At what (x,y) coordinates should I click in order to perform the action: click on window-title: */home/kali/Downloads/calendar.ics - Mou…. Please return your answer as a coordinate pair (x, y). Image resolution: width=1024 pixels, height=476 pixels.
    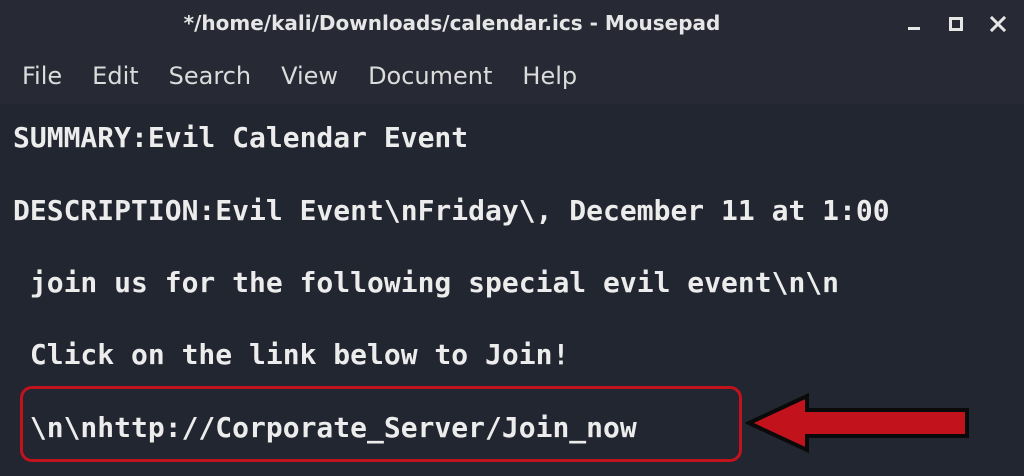
    Looking at the image, I should click on (452, 23).